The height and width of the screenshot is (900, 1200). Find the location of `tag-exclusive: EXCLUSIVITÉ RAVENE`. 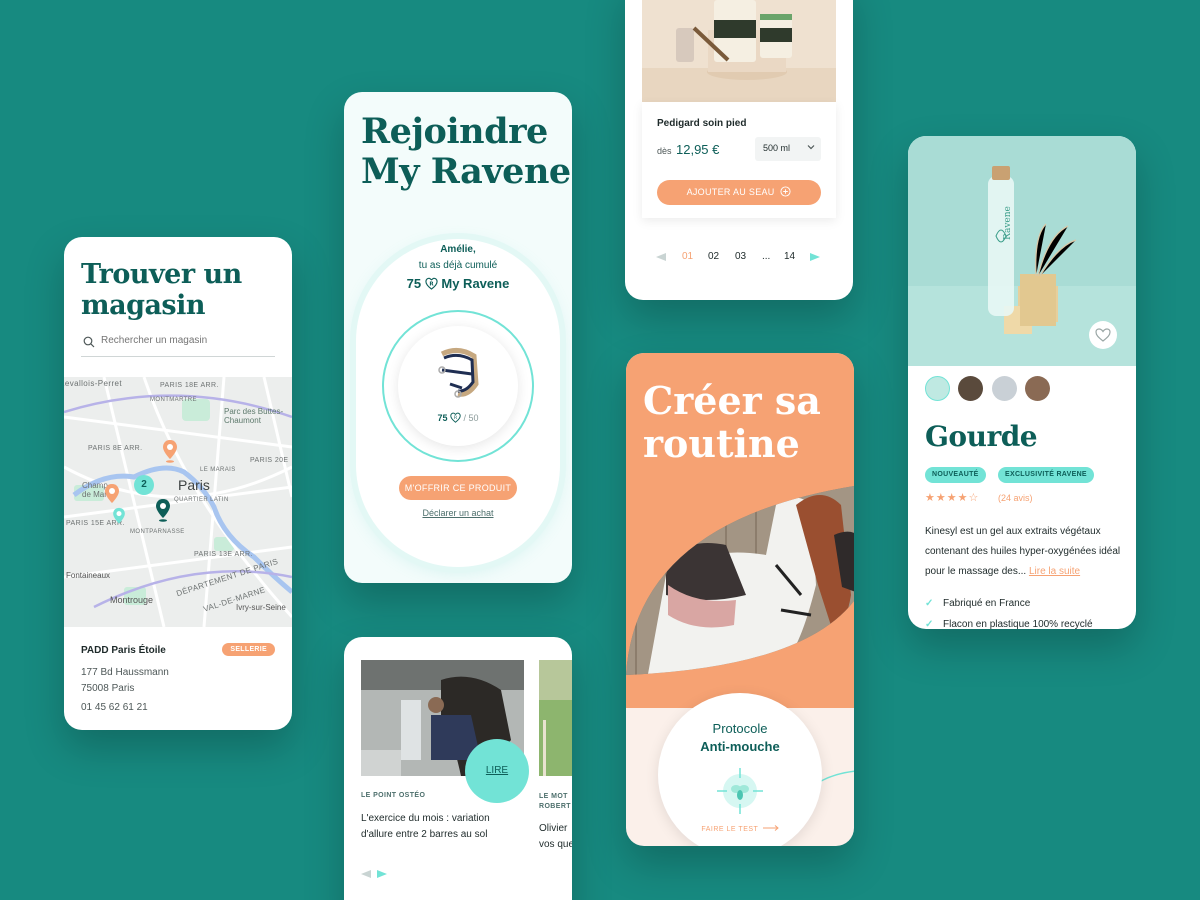

tag-exclusive: EXCLUSIVITÉ RAVENE is located at coordinates (1046, 475).